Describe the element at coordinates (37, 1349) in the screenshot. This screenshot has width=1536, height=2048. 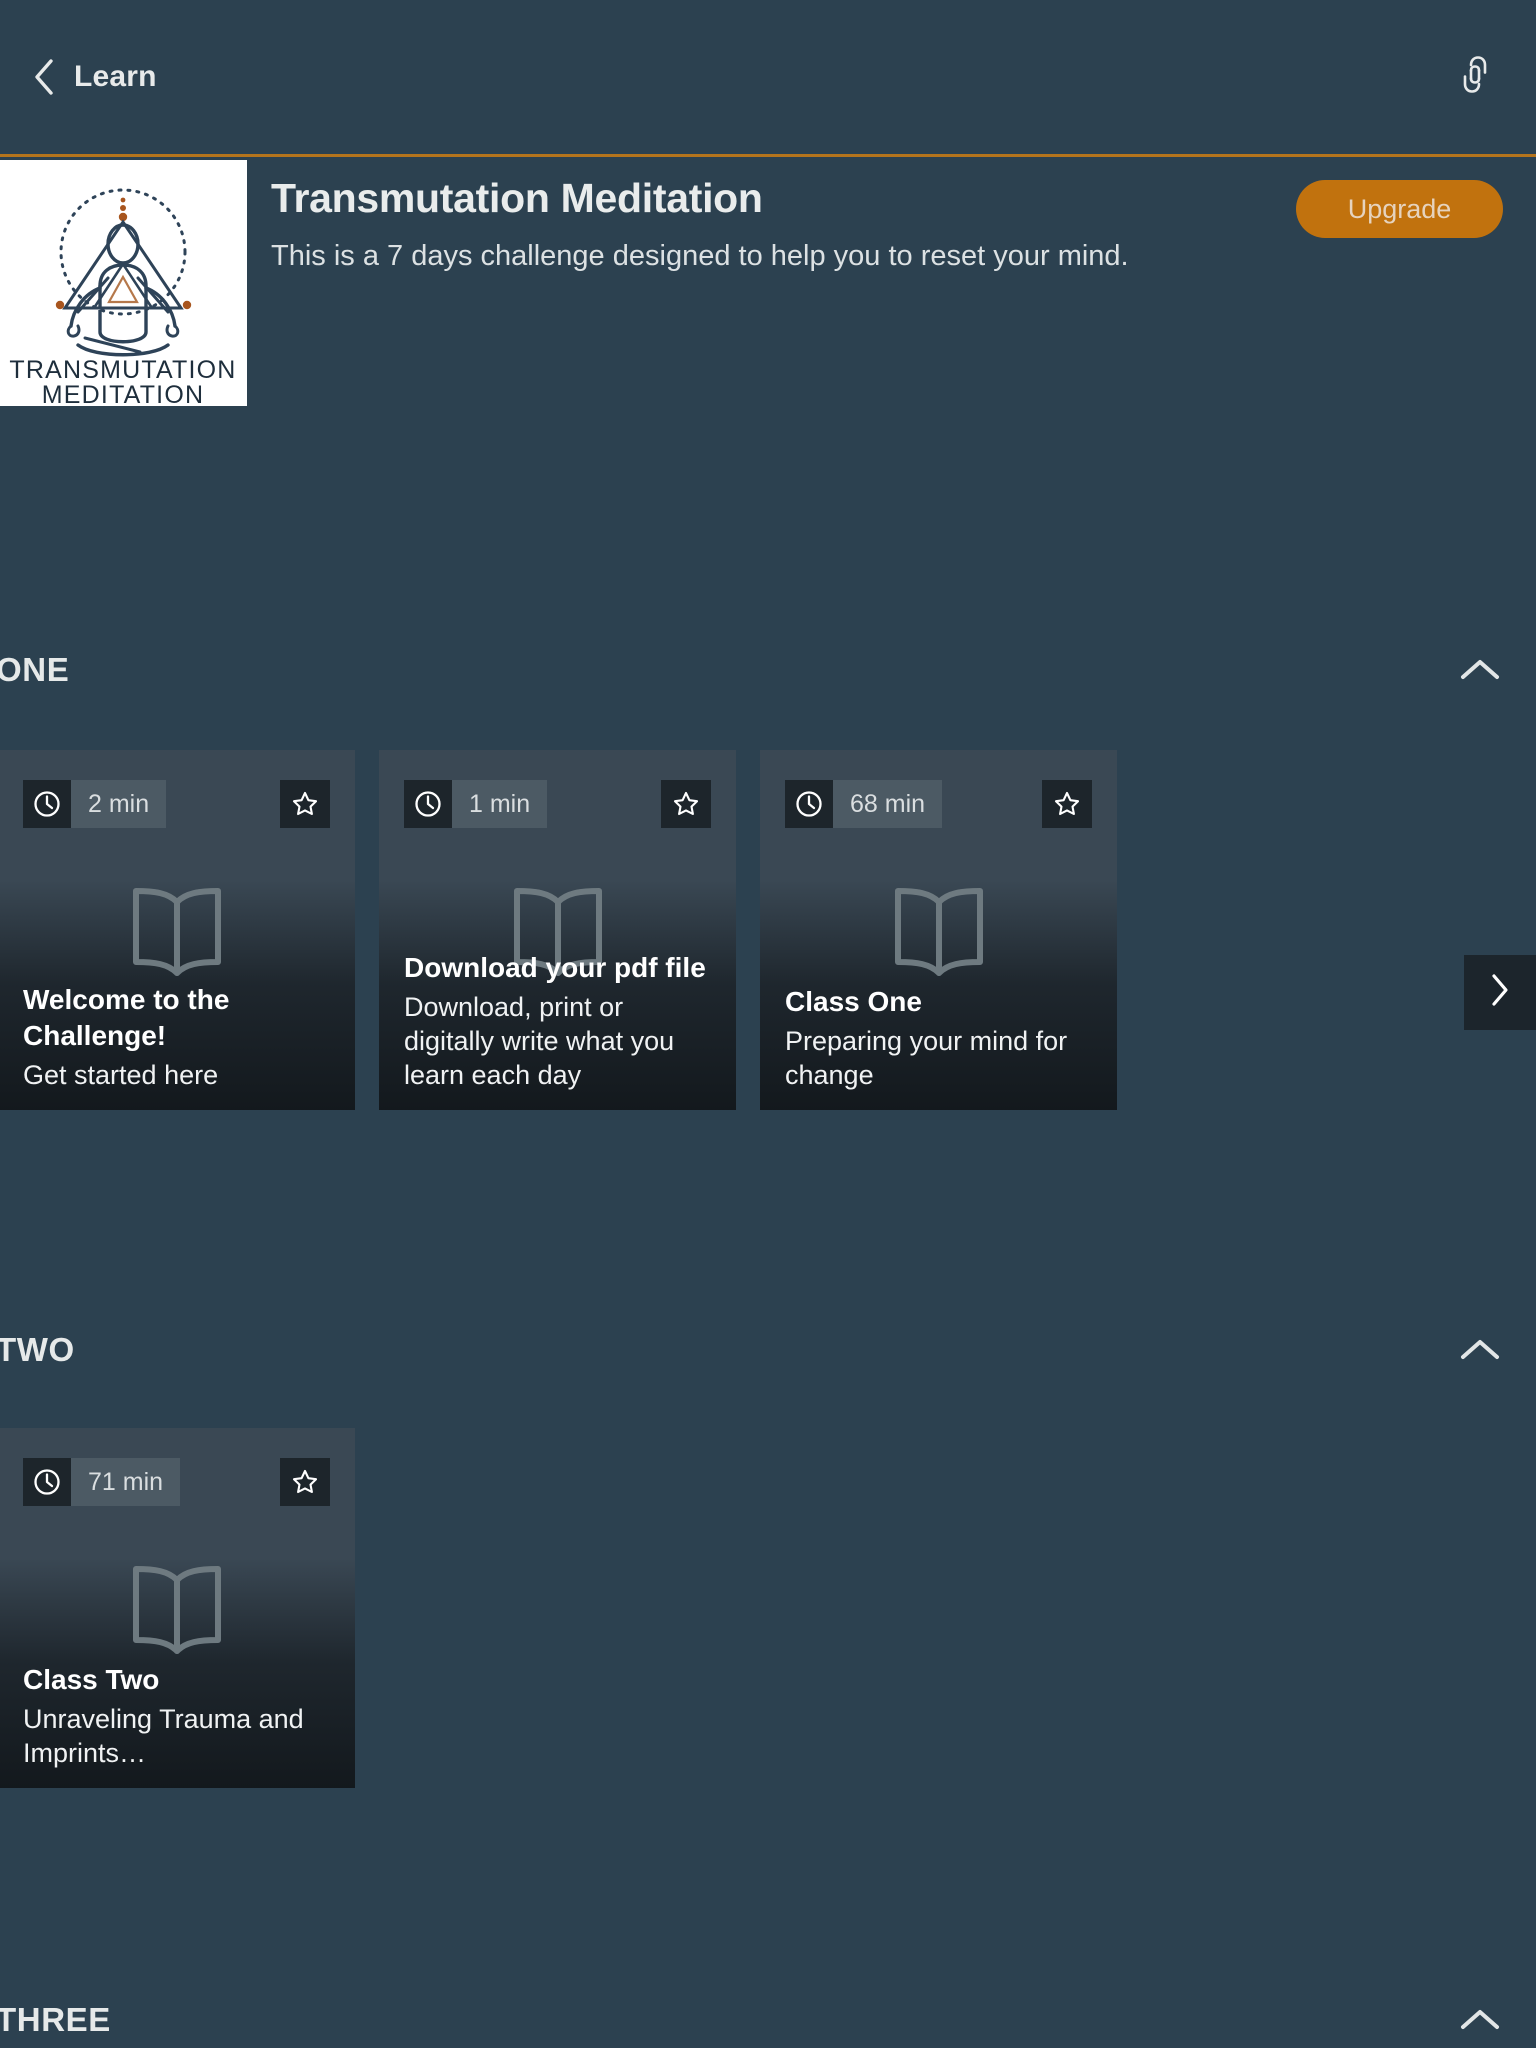
I see `section-title-two: TWO` at that location.